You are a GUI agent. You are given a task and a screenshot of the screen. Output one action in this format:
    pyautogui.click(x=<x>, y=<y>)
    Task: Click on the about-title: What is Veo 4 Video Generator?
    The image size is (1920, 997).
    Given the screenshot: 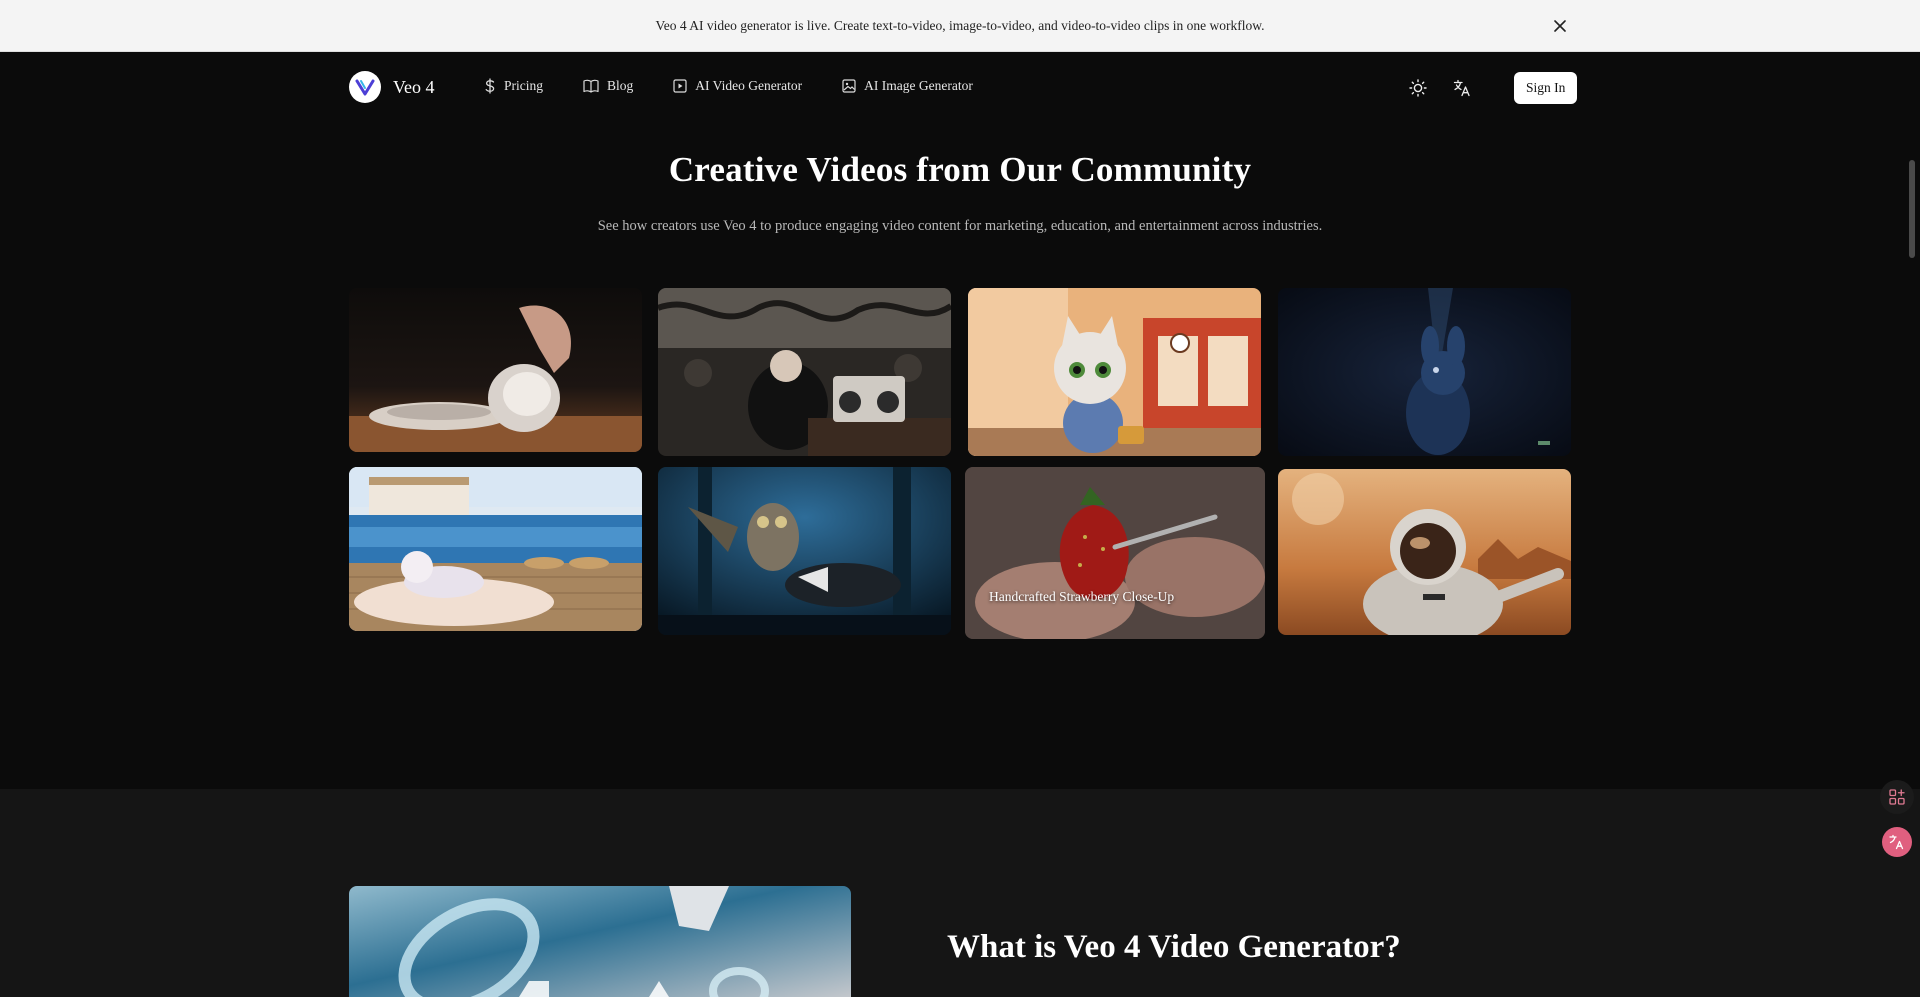 What is the action you would take?
    pyautogui.click(x=1174, y=947)
    